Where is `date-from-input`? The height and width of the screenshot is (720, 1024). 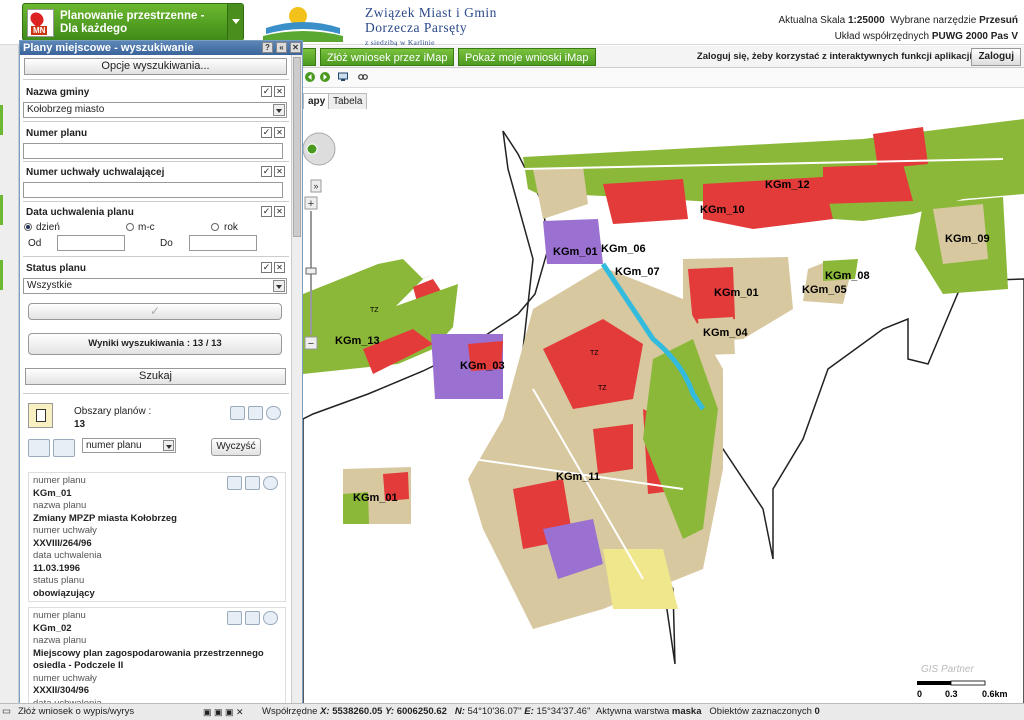
date-from-input is located at coordinates (91, 243).